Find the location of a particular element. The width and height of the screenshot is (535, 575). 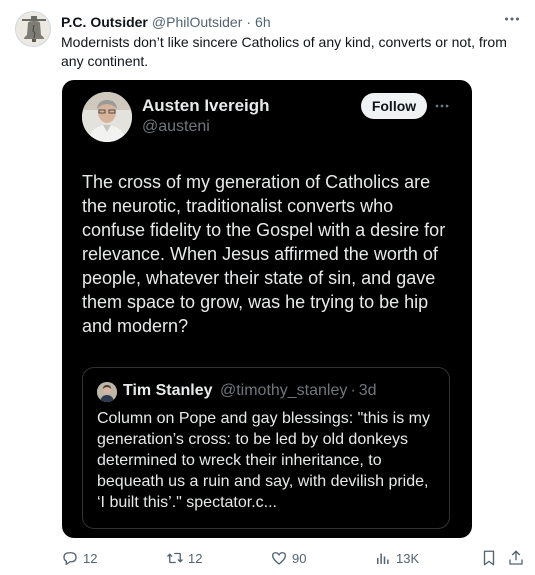

quoted-author-avatar is located at coordinates (107, 392).